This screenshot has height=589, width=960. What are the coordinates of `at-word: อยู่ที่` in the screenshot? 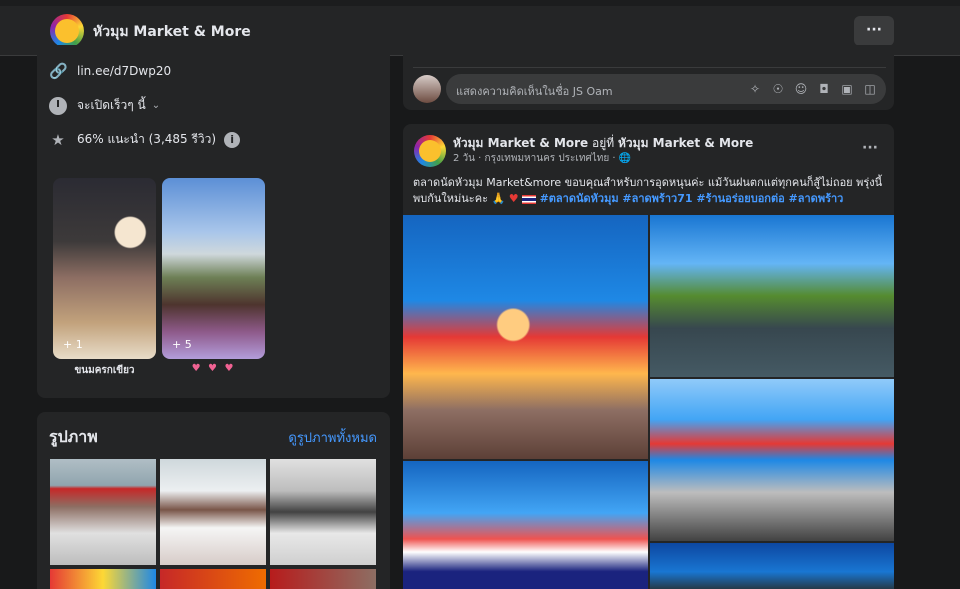 It's located at (603, 143).